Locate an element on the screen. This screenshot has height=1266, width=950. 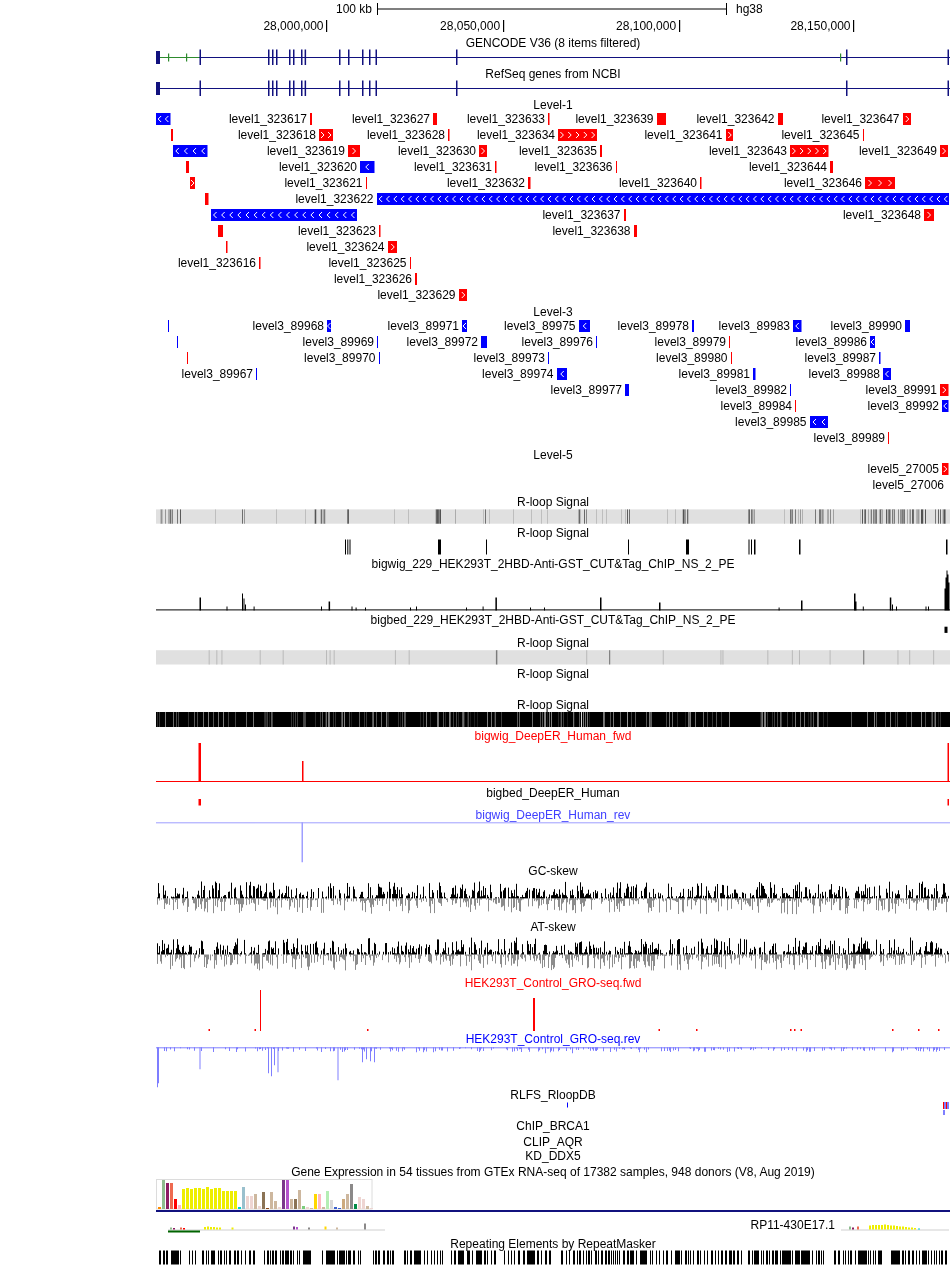
feature-label: level1_323629 is located at coordinates (416, 295).